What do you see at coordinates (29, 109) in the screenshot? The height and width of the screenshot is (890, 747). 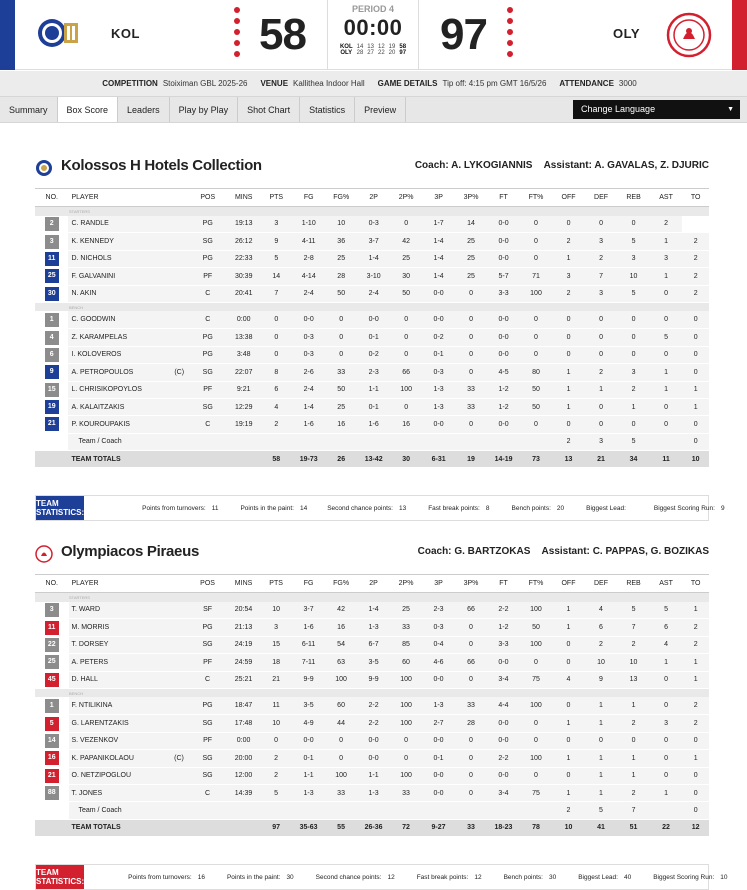 I see `tab-summary: Summary` at bounding box center [29, 109].